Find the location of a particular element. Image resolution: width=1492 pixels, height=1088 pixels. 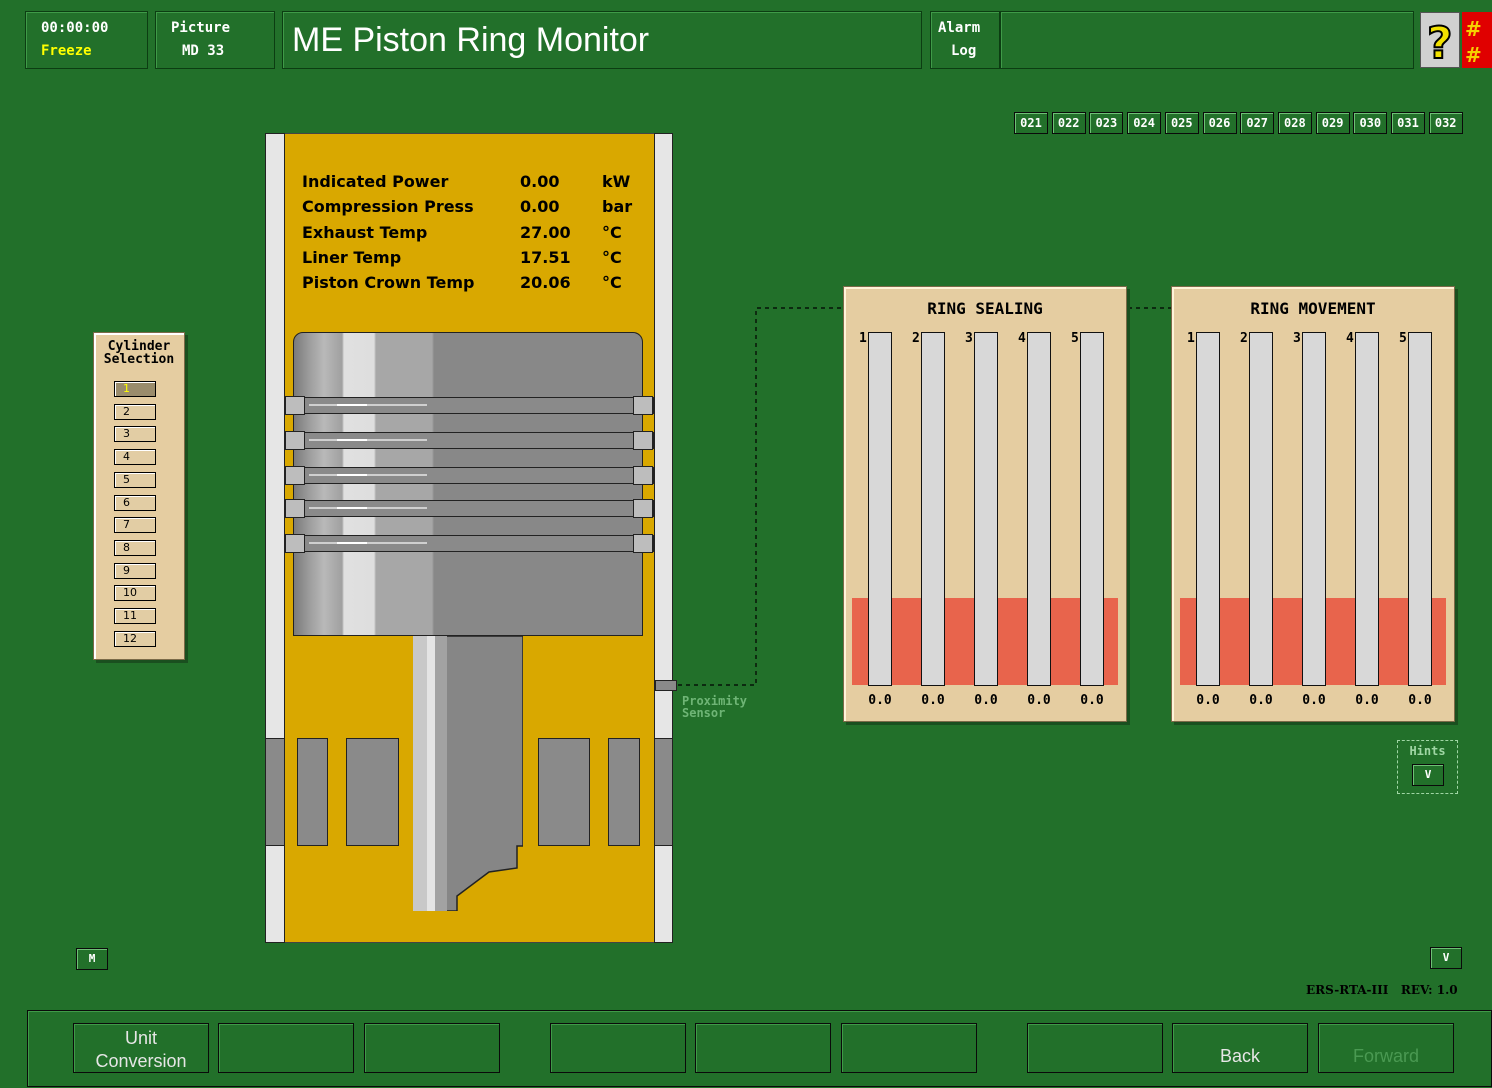

page-button-028: 028 is located at coordinates (1294, 123).